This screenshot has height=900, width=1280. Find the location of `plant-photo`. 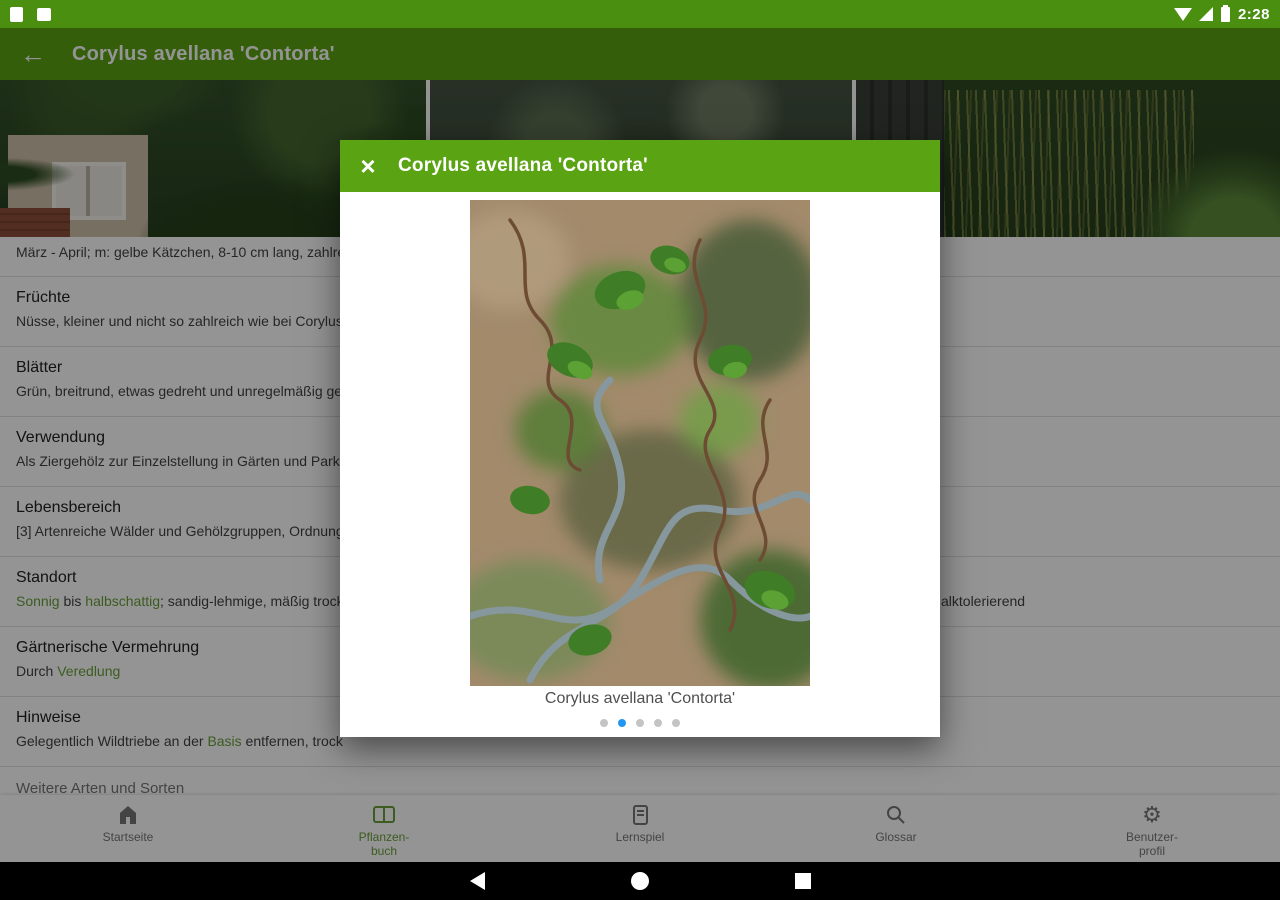

plant-photo is located at coordinates (640, 443).